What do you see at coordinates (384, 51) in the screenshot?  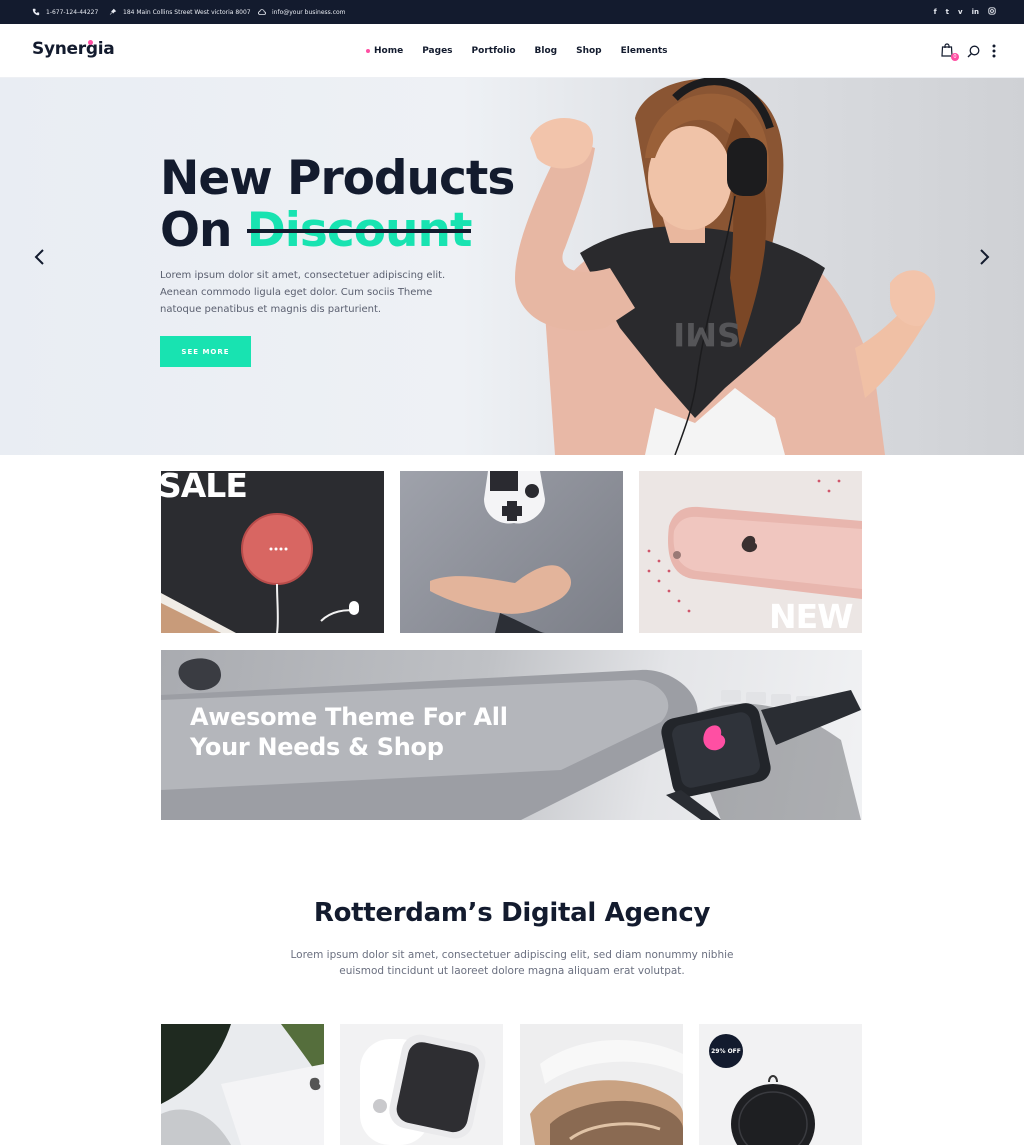 I see `nav-item-home: Home` at bounding box center [384, 51].